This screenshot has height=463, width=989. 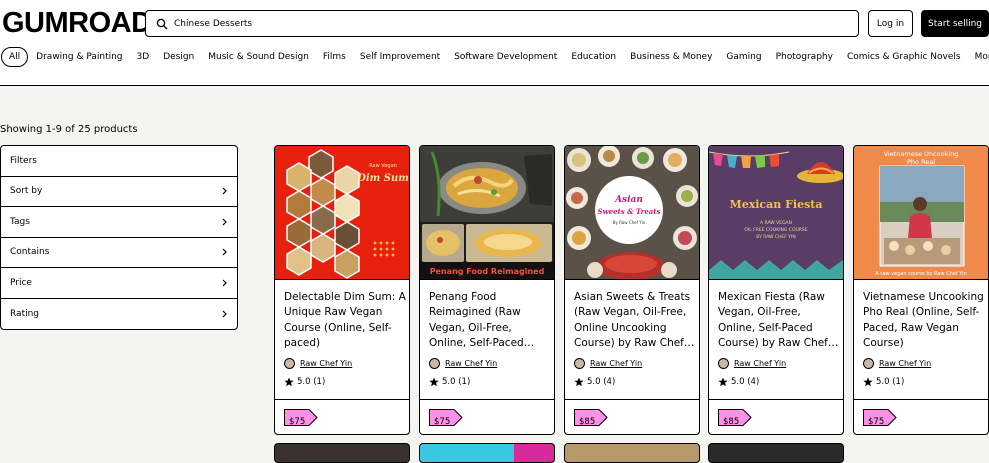 I want to click on product-thumbnail: Asian Sweets & Treats By Raw Chef Yin, so click(x=632, y=213).